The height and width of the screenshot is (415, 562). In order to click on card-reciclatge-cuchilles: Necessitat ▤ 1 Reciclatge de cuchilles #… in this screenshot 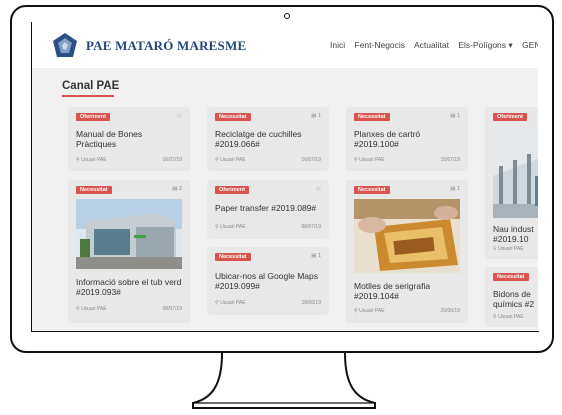, I will do `click(268, 139)`.